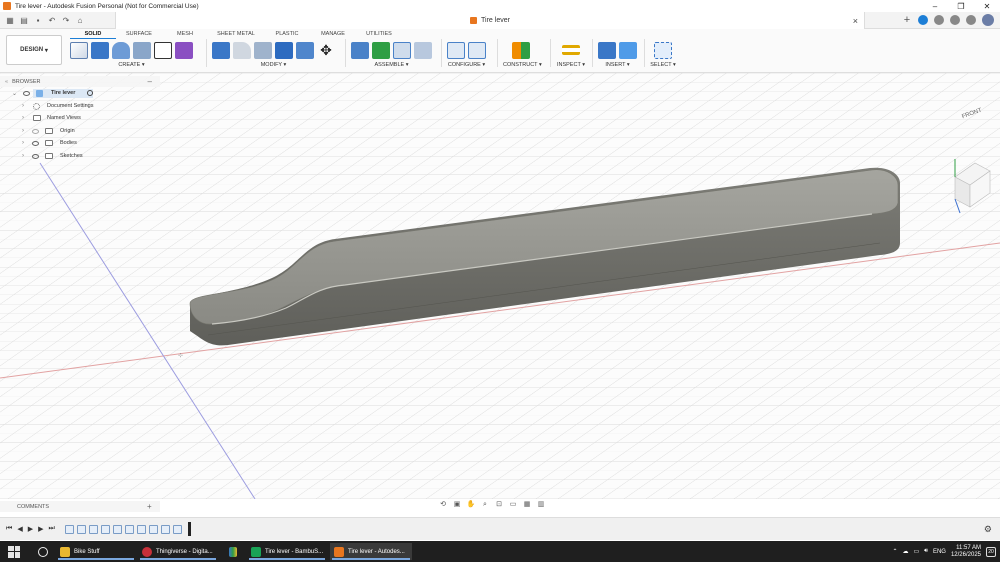  I want to click on avatar, so click(988, 20).